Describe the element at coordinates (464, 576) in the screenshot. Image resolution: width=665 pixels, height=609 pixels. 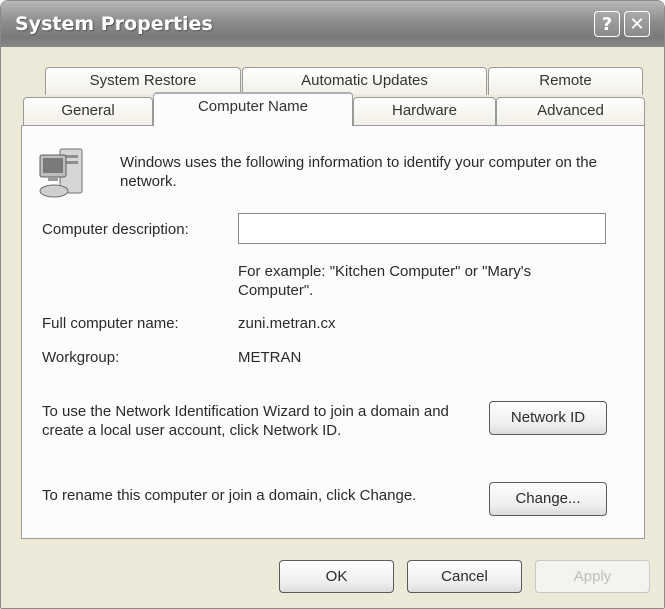
I see `cancel-button: Cancel` at that location.